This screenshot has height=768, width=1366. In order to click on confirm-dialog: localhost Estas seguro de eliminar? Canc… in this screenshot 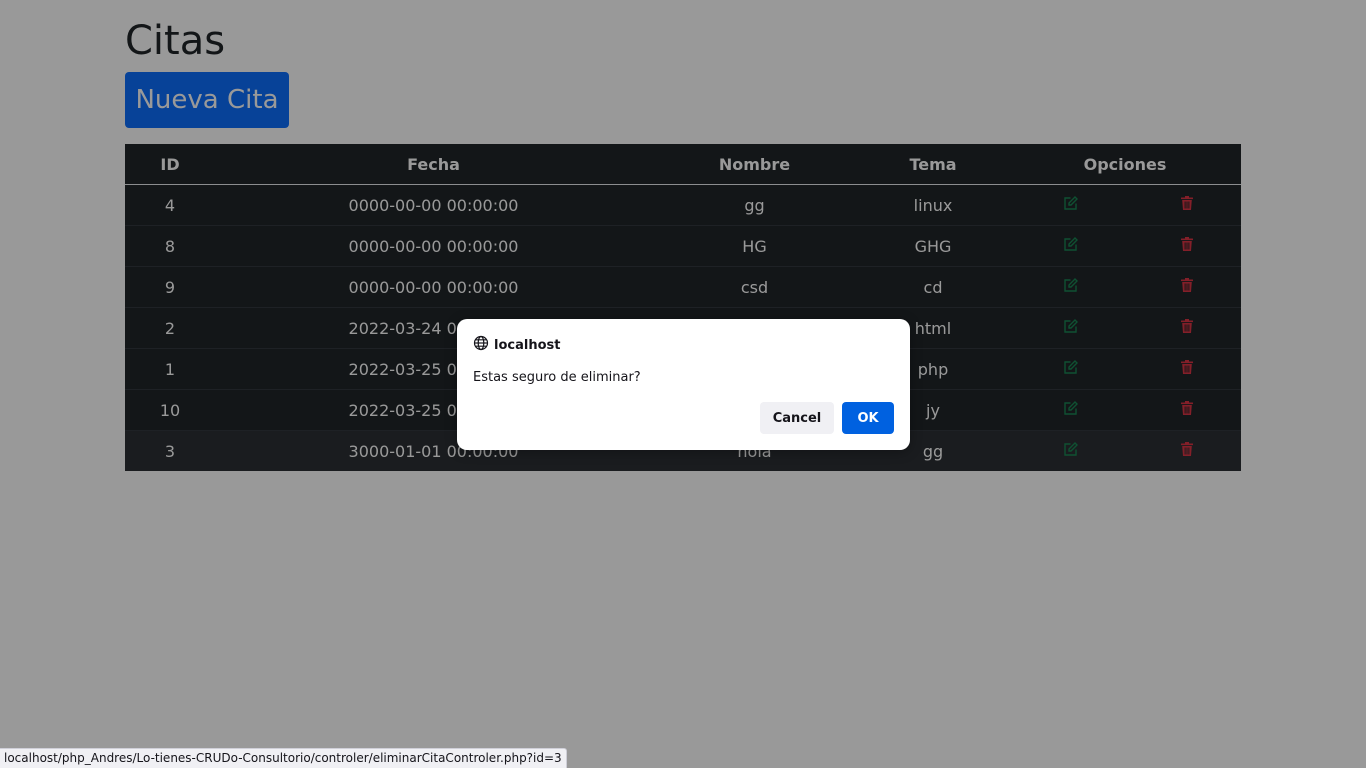, I will do `click(683, 384)`.